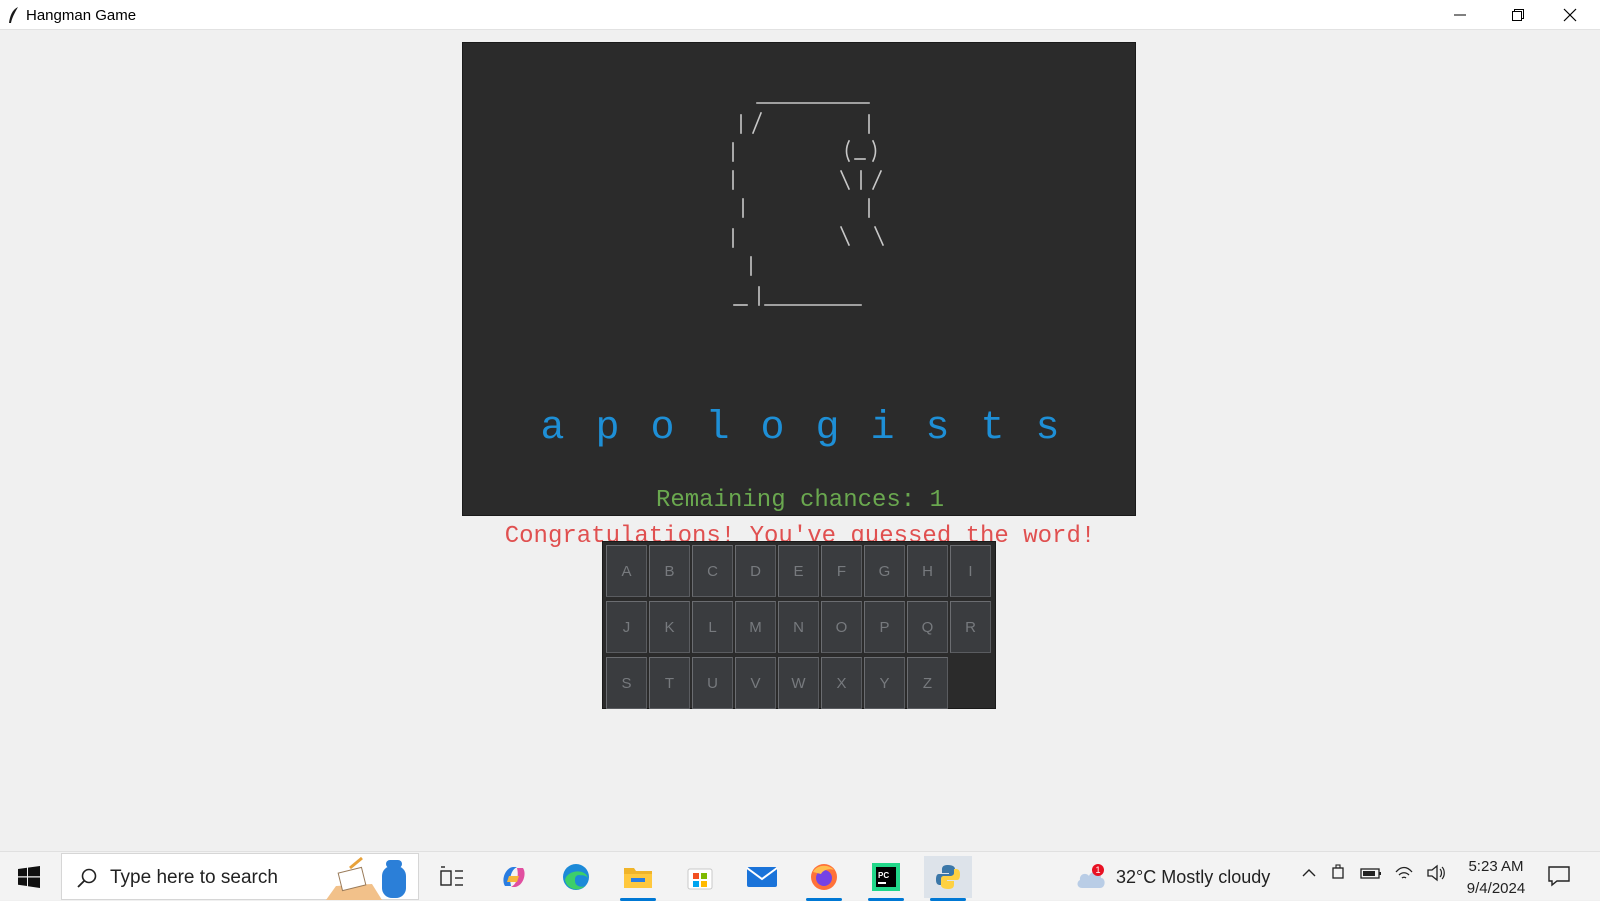 This screenshot has width=1600, height=901. Describe the element at coordinates (841, 571) in the screenshot. I see `key-f: F` at that location.